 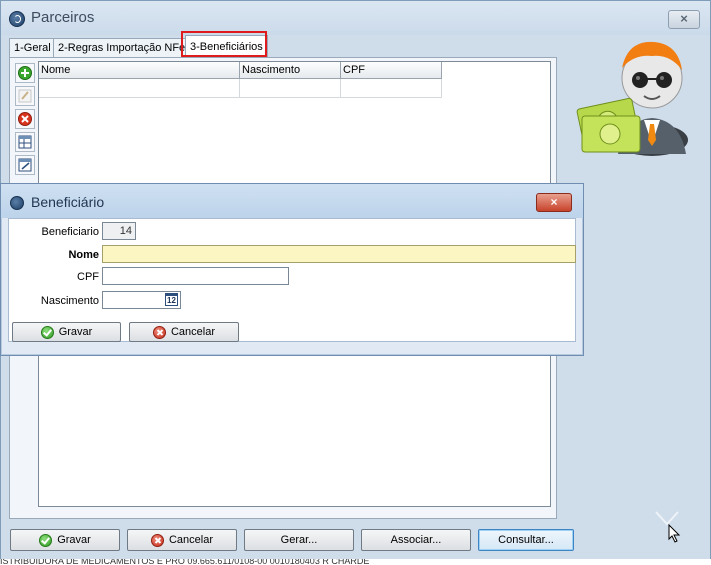 What do you see at coordinates (119, 231) in the screenshot?
I see `beneficiario-id-field` at bounding box center [119, 231].